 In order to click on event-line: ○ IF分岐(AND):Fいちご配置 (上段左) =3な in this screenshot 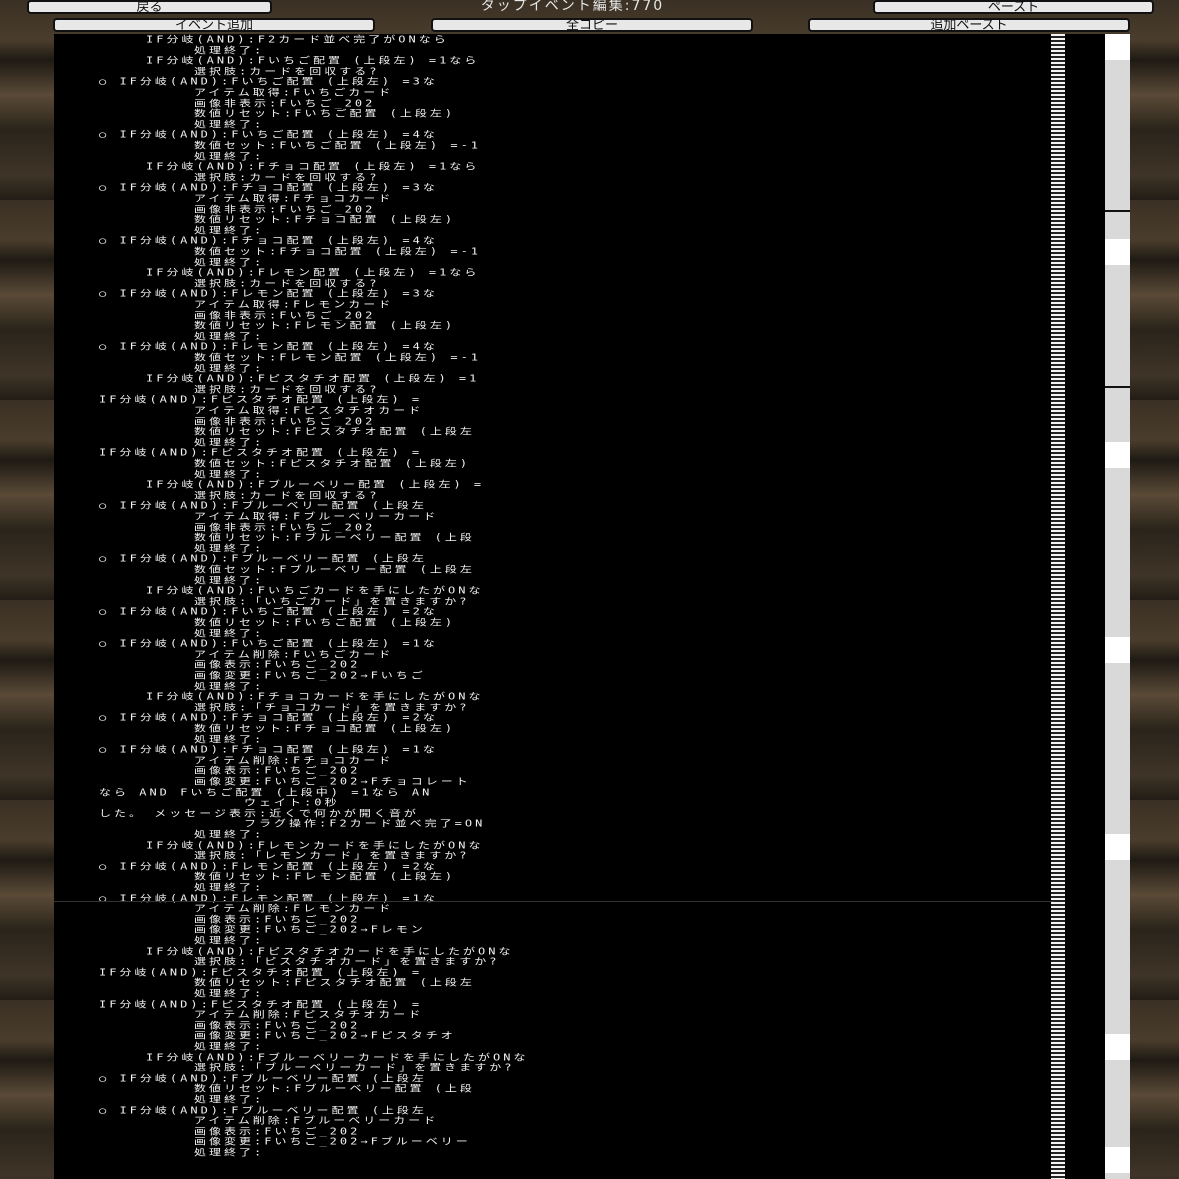, I will do `click(268, 81)`.